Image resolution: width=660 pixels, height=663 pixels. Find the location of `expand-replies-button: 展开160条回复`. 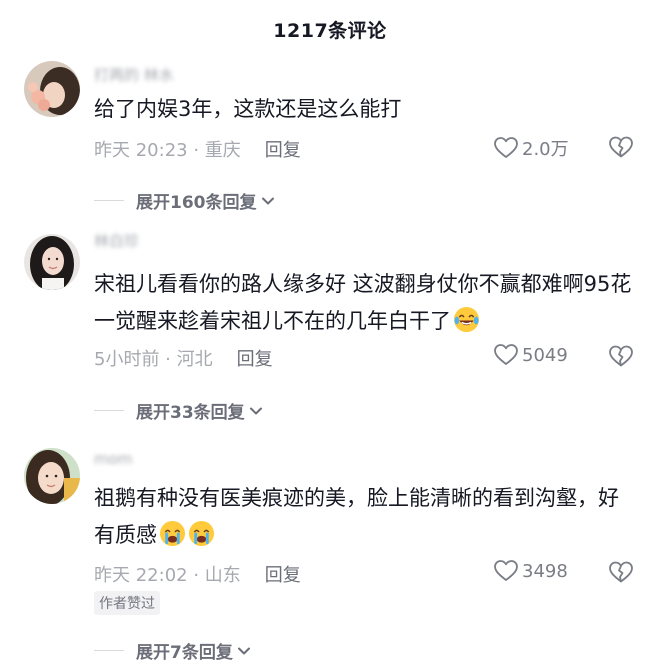

expand-replies-button: 展开160条回复 is located at coordinates (185, 200).